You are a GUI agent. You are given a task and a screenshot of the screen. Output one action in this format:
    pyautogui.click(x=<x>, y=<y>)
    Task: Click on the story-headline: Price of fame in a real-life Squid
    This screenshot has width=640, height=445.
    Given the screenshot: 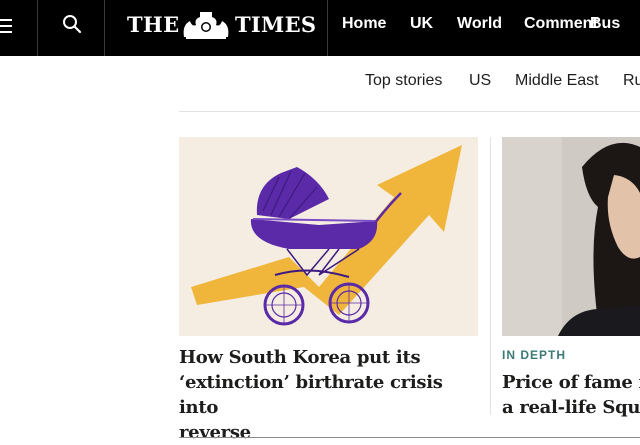 What is the action you would take?
    pyautogui.click(x=571, y=395)
    